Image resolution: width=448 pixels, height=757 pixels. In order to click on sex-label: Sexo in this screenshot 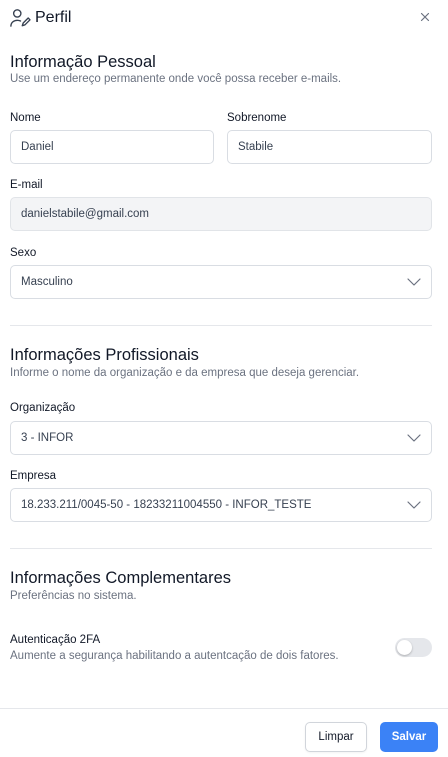, I will do `click(23, 253)`.